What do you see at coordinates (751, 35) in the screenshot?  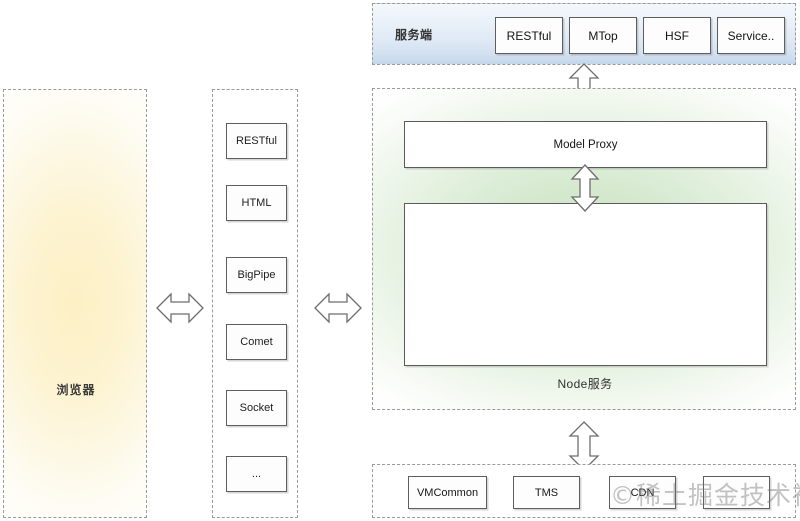 I see `server-item-3: Service..` at bounding box center [751, 35].